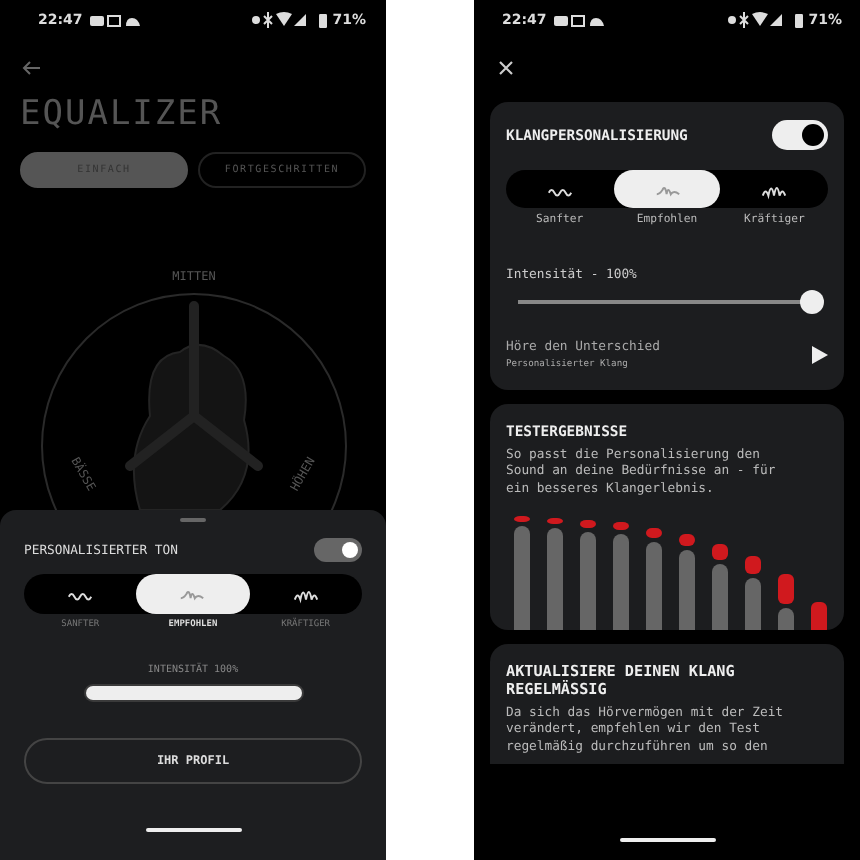 The width and height of the screenshot is (860, 860). Describe the element at coordinates (32, 68) in the screenshot. I see `back-arrow-icon` at that location.